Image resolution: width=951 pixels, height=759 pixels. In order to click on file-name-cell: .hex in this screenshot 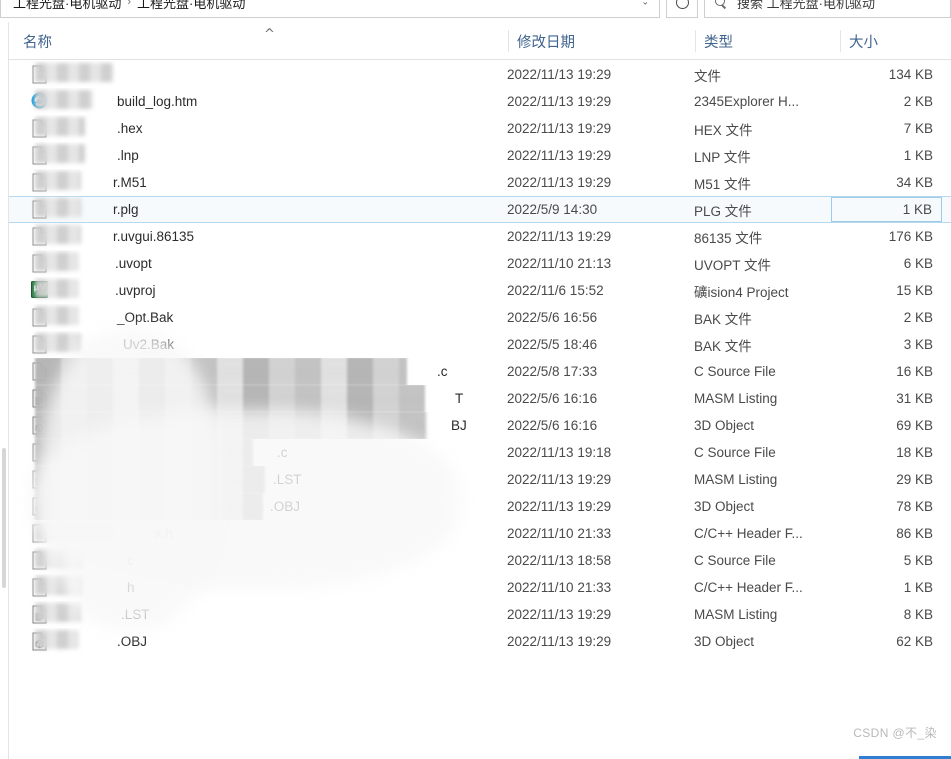, I will do `click(254, 128)`.